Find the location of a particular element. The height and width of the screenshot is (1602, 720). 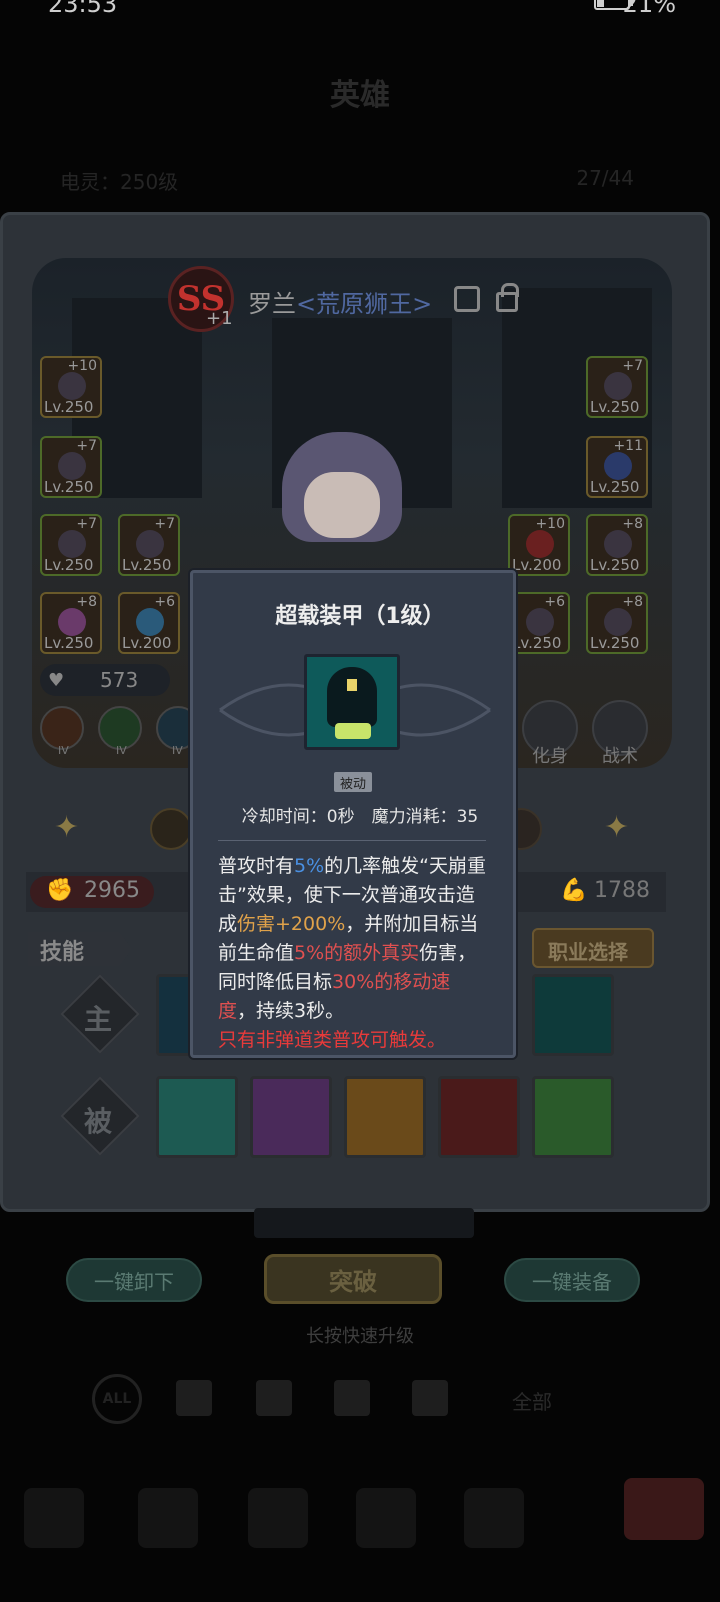

filter-dropdown-label: 全部 is located at coordinates (532, 1400).